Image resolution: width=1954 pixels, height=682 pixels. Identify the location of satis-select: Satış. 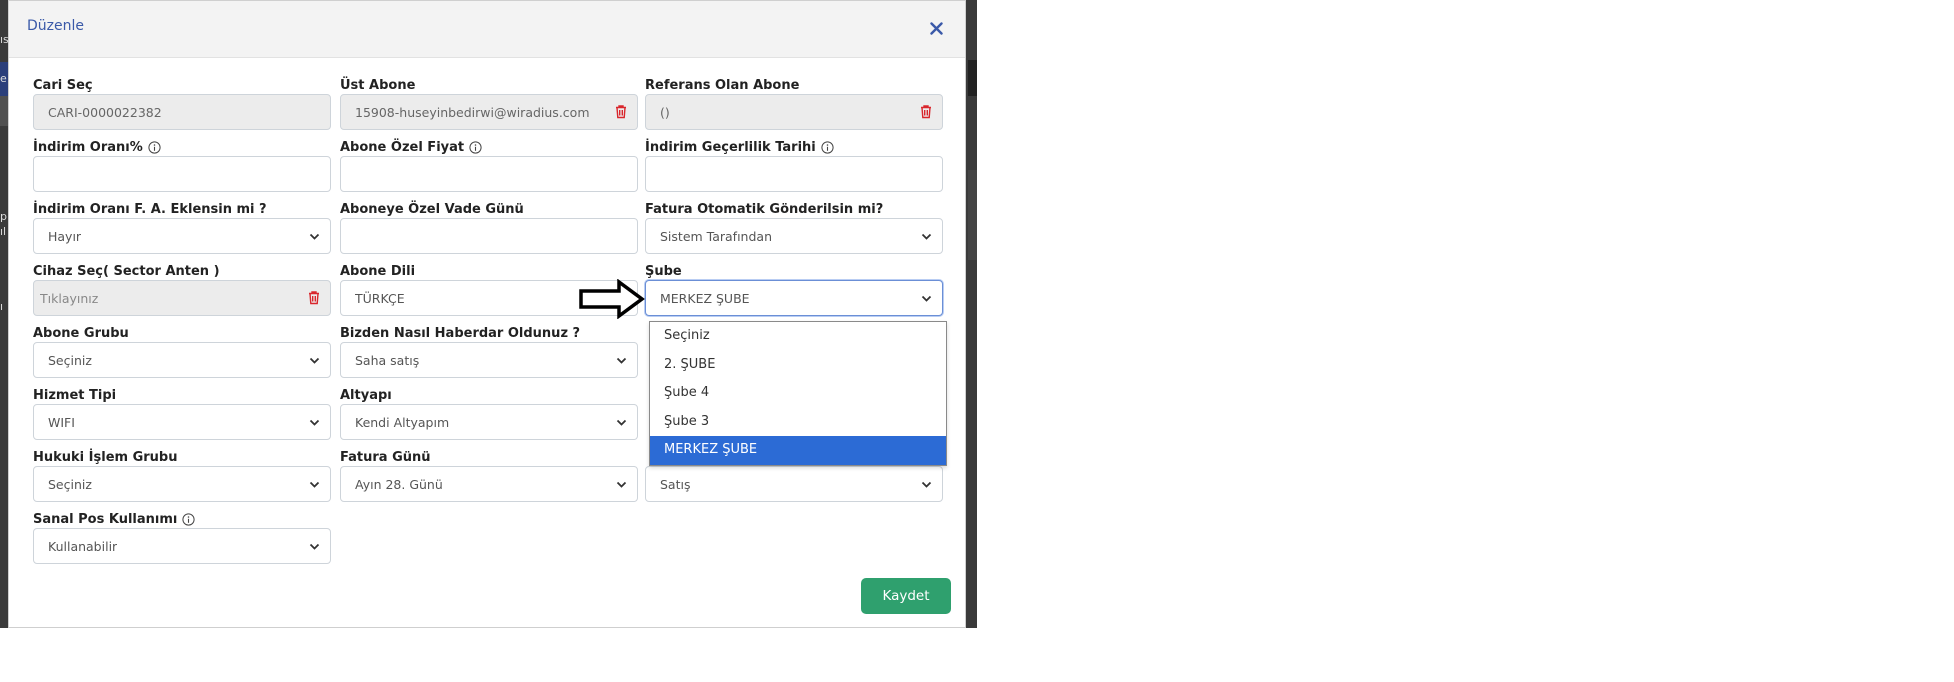
(794, 484).